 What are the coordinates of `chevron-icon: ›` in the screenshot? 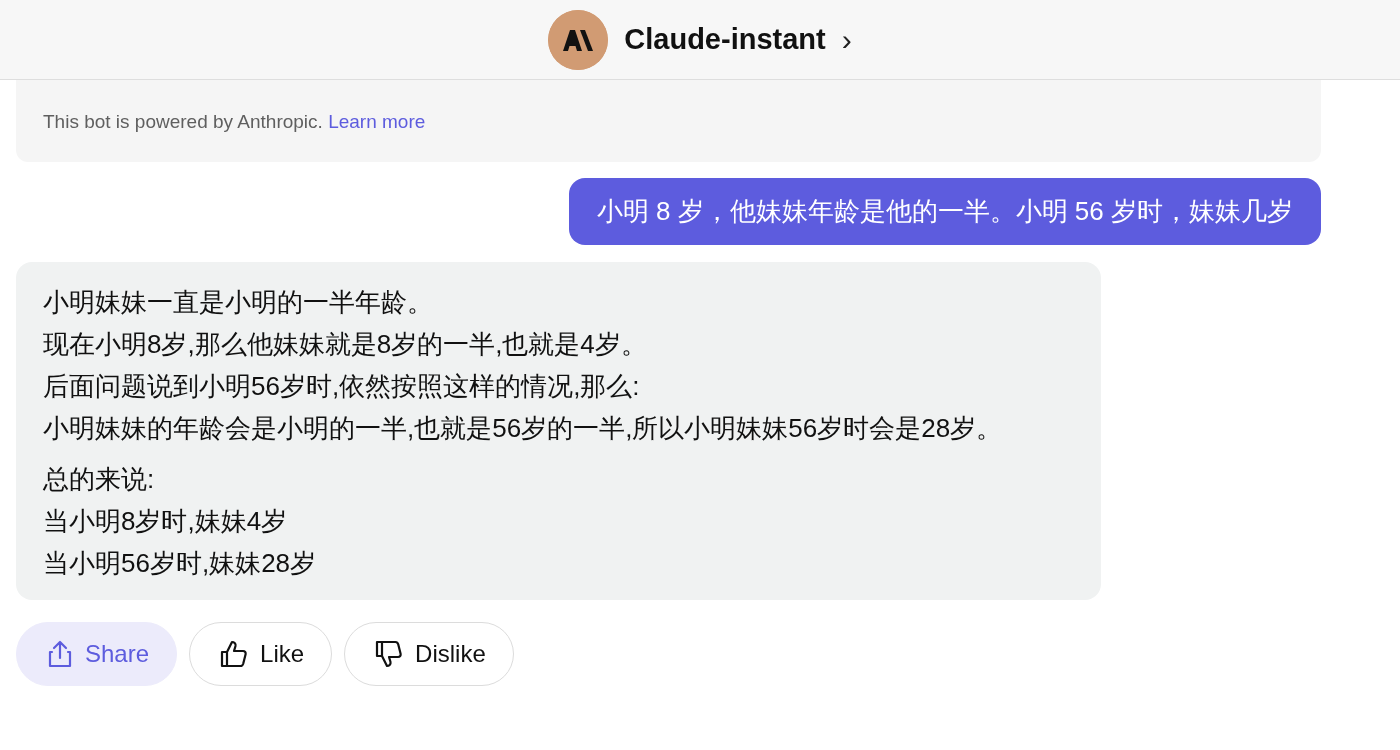 It's located at (846, 39).